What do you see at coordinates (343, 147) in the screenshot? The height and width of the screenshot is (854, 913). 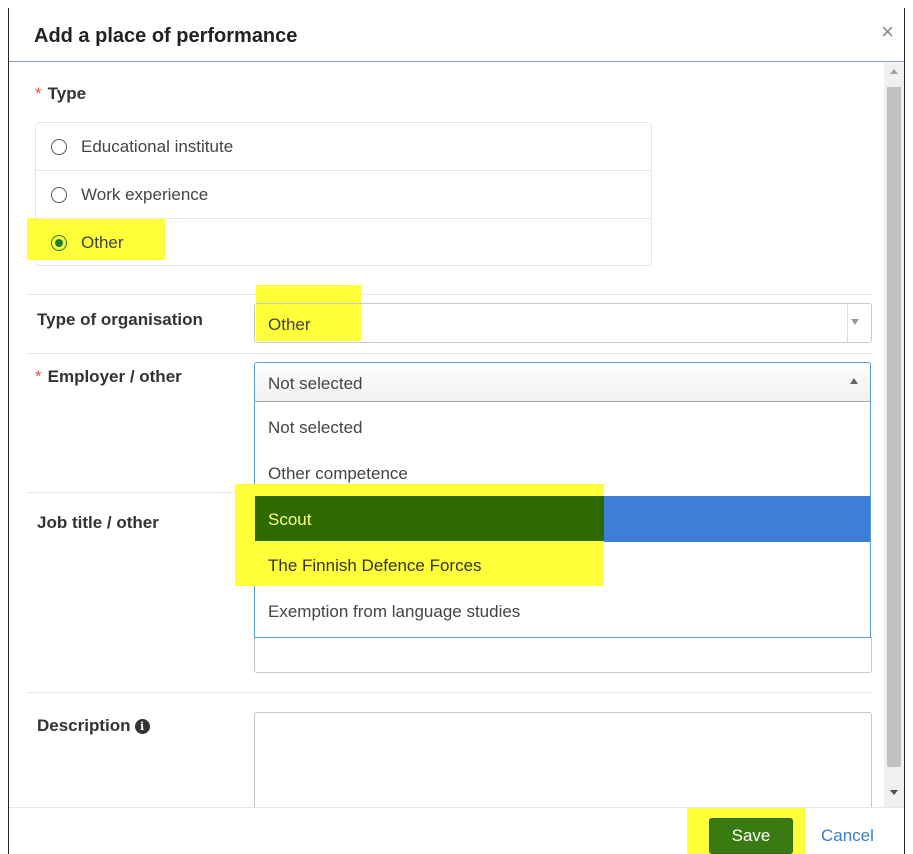 I see `radio-option-educational-institute: Educational institute` at bounding box center [343, 147].